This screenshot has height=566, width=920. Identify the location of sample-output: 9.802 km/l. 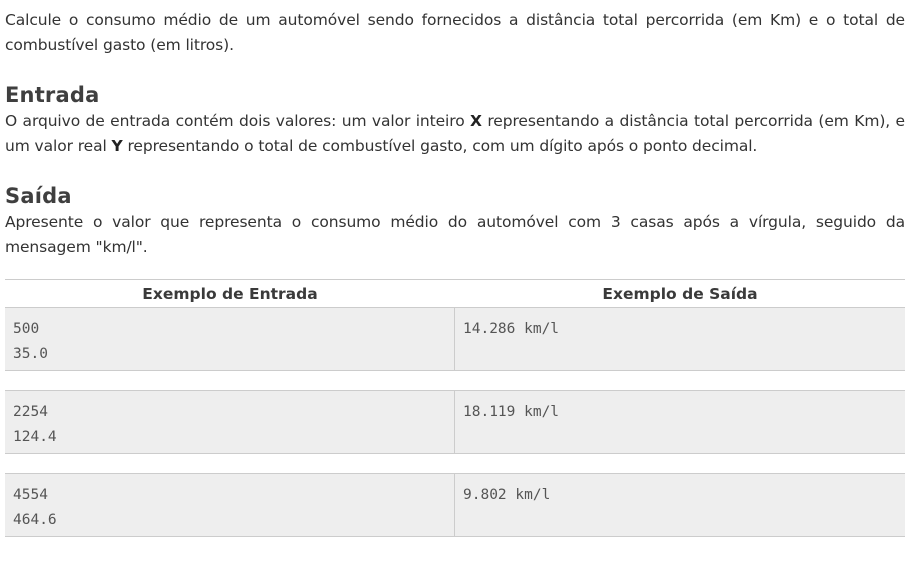
(507, 495).